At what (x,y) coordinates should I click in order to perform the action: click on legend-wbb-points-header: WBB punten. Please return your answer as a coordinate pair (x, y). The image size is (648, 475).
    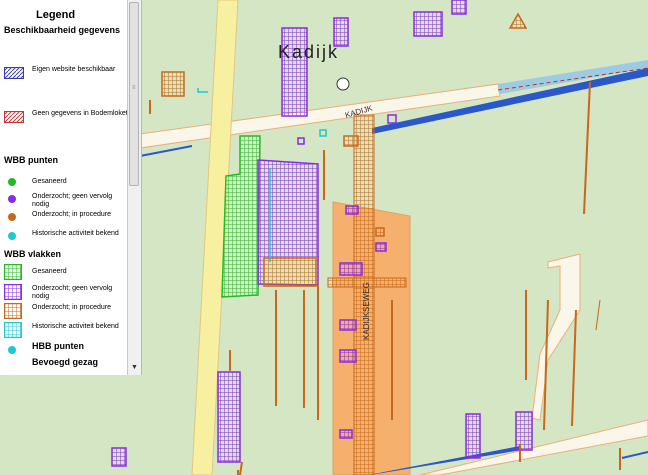
    Looking at the image, I should click on (31, 160).